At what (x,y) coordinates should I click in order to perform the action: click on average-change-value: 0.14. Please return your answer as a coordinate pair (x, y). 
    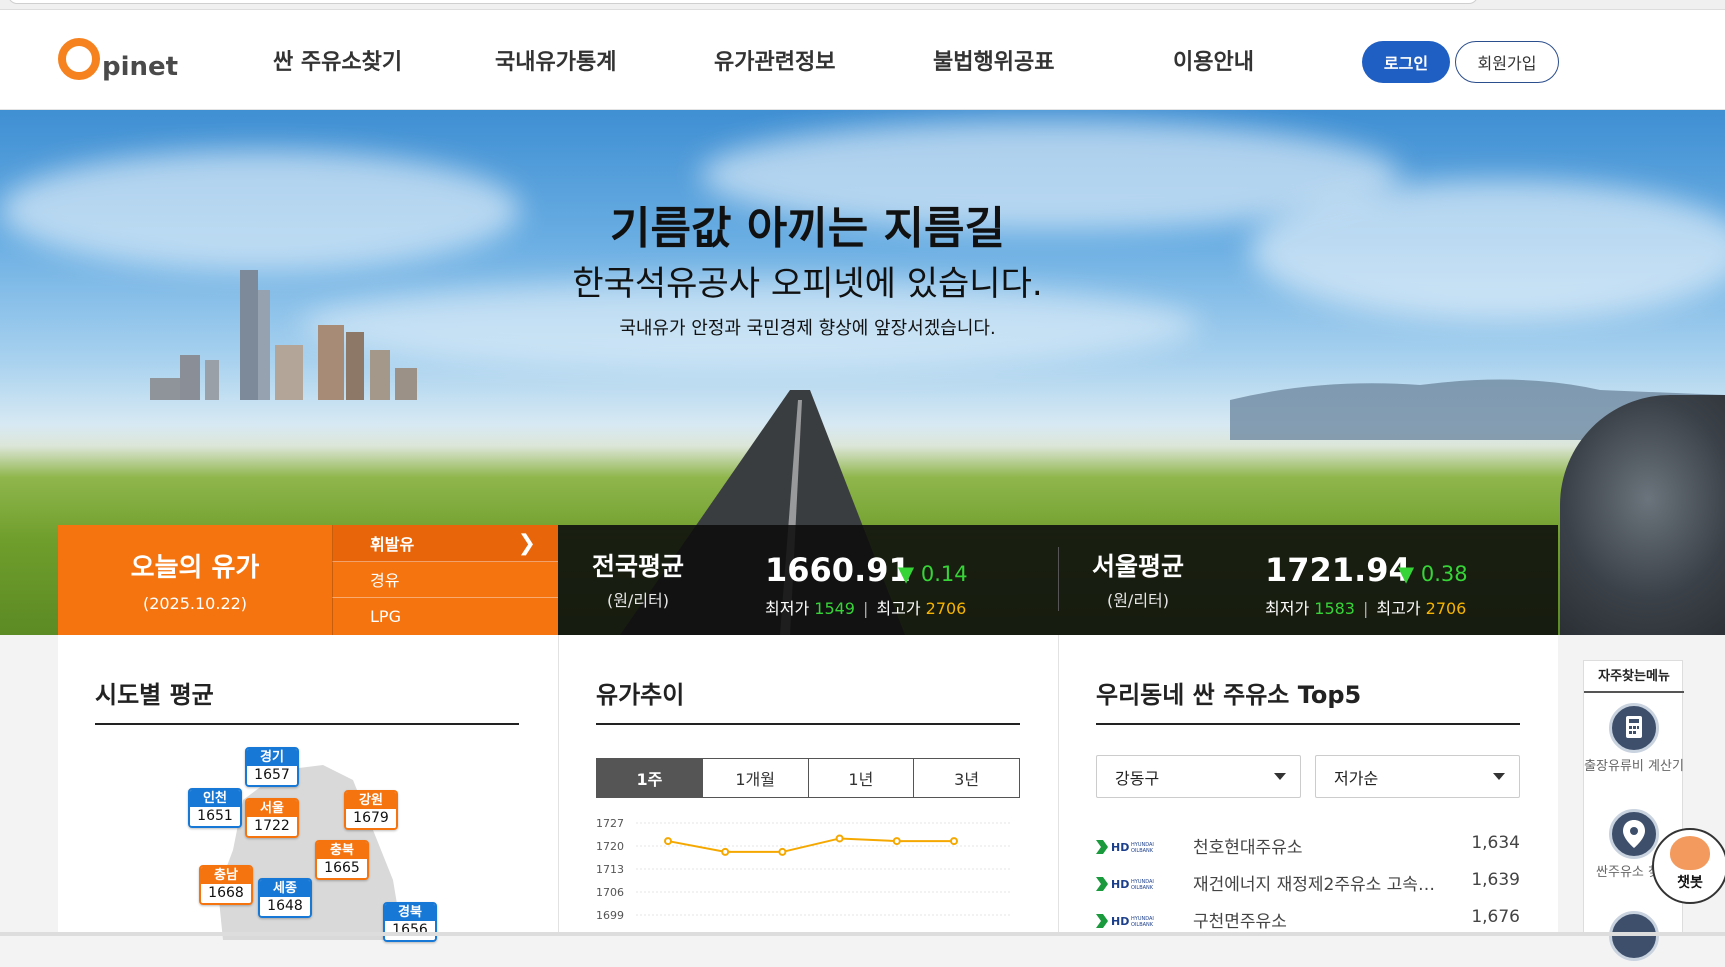
    Looking at the image, I should click on (944, 574).